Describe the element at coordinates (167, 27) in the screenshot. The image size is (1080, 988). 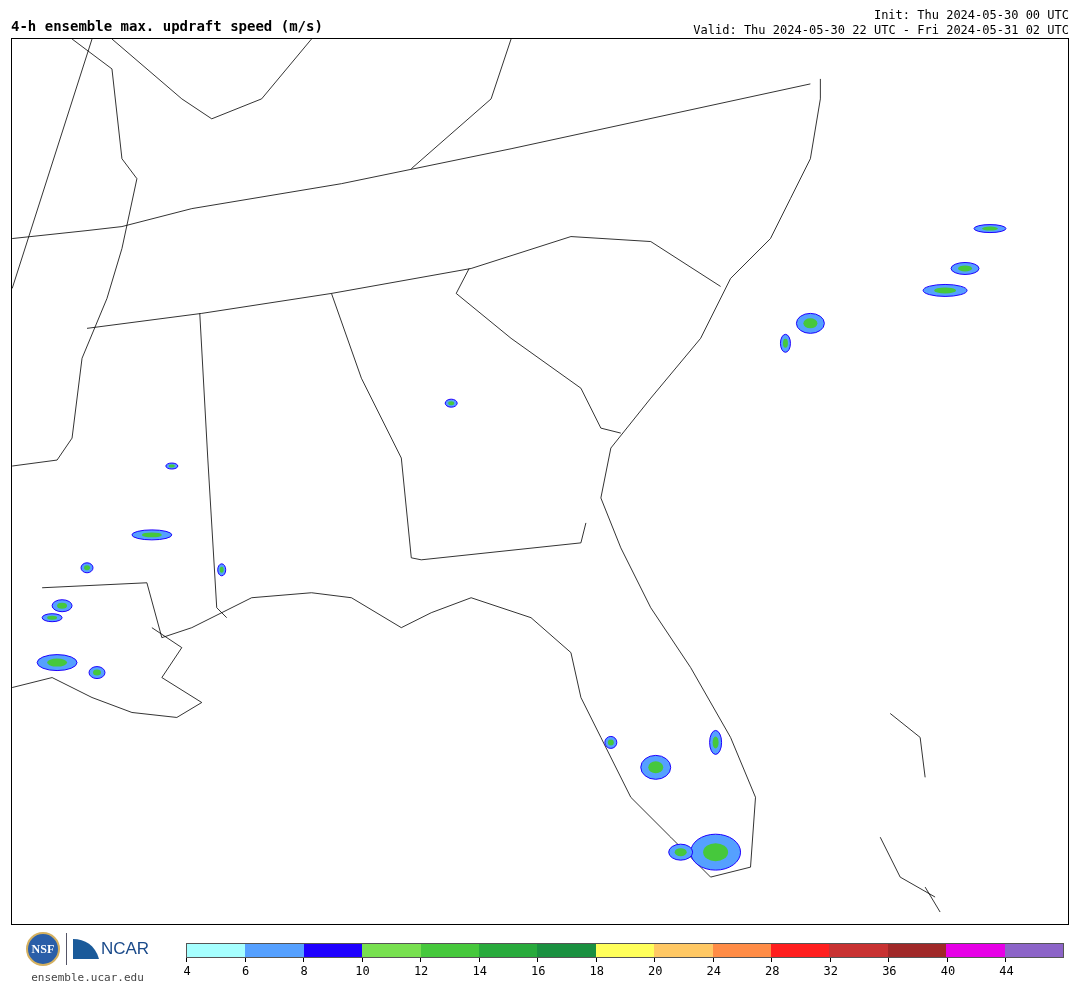
I see `map-title: 4-h ensemble max. updraft speed (m/s)` at that location.